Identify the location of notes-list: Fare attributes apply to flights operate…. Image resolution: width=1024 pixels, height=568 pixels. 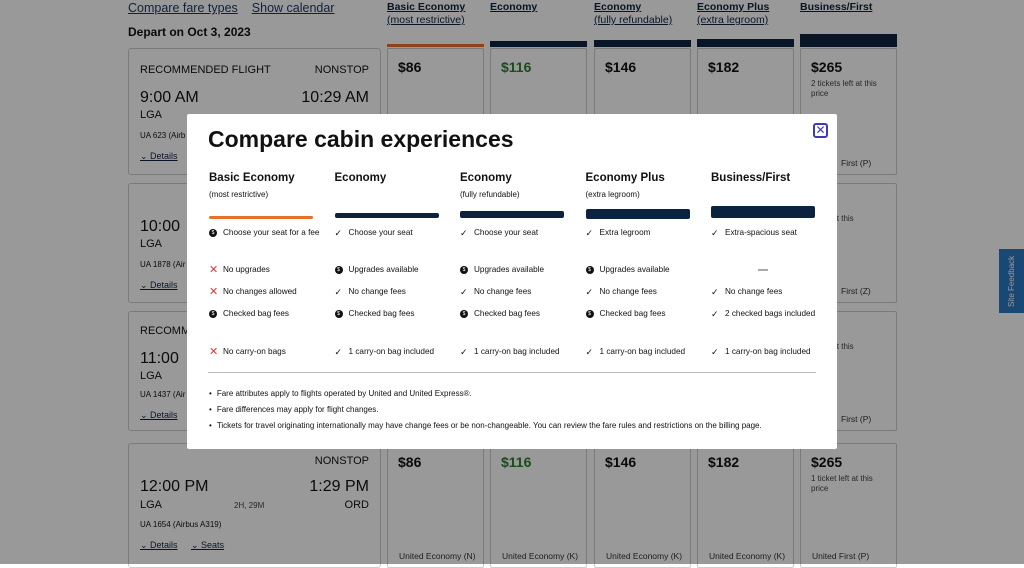
(485, 410).